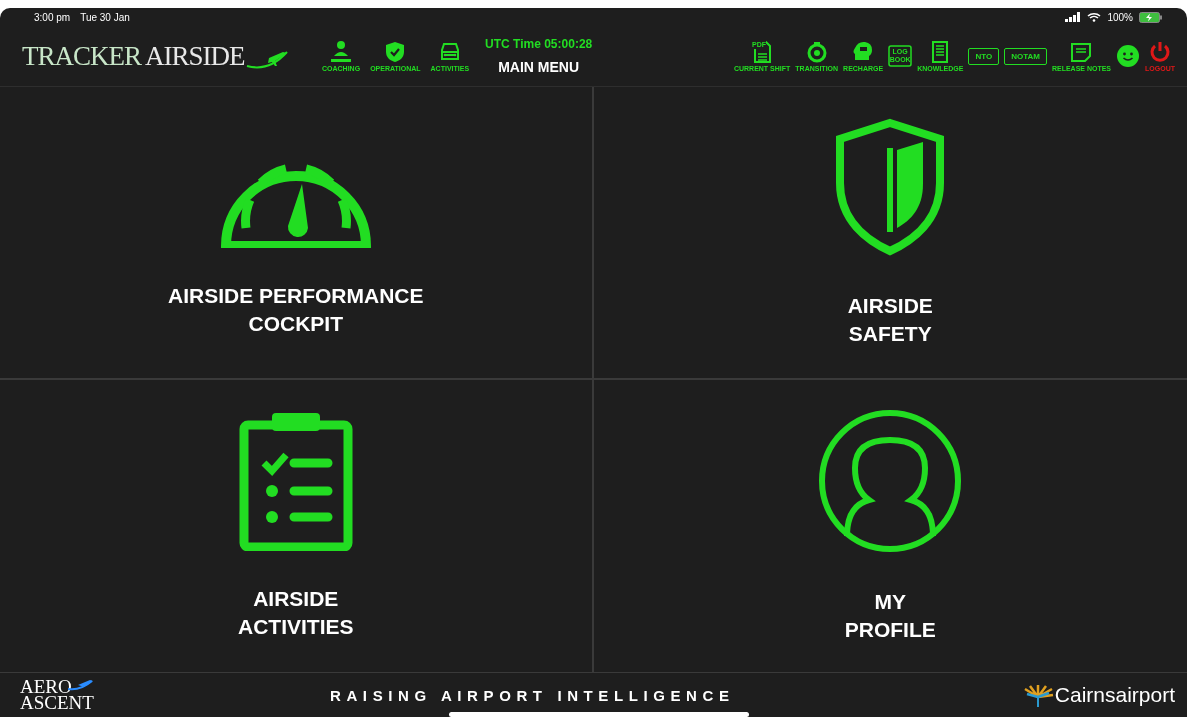 The width and height of the screenshot is (1187, 717). I want to click on page-title: MAIN MENU, so click(539, 67).